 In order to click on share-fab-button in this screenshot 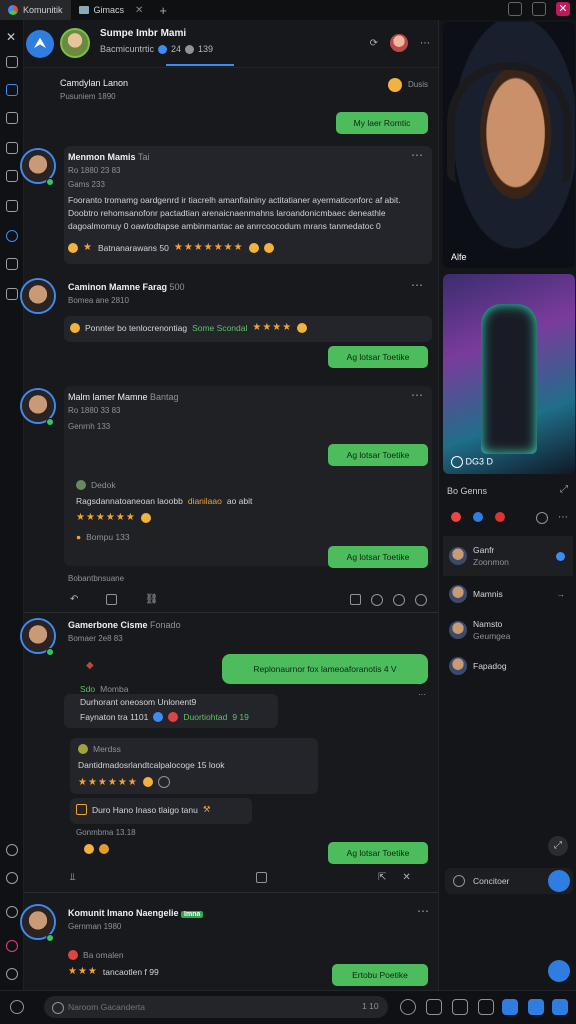, I will do `click(559, 881)`.